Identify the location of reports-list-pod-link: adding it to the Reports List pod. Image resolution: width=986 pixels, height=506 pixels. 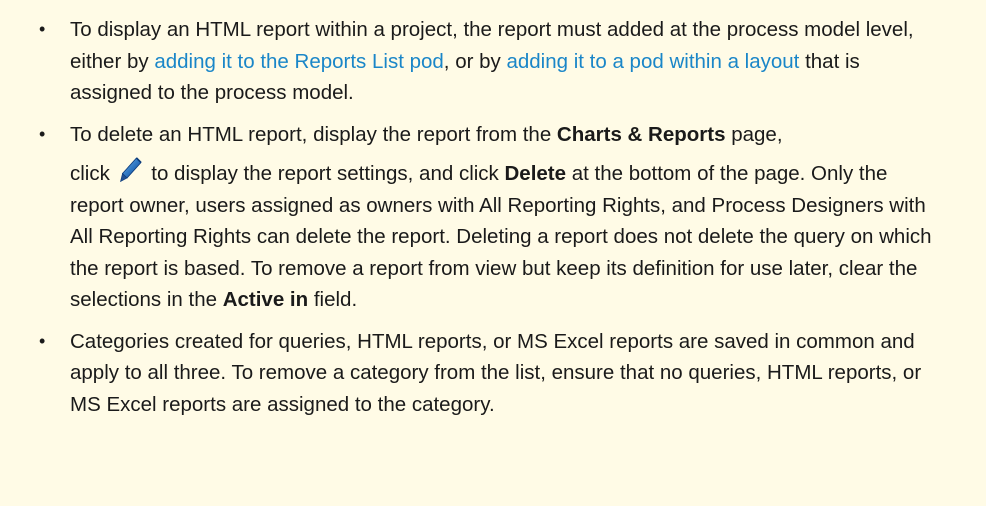
(298, 61).